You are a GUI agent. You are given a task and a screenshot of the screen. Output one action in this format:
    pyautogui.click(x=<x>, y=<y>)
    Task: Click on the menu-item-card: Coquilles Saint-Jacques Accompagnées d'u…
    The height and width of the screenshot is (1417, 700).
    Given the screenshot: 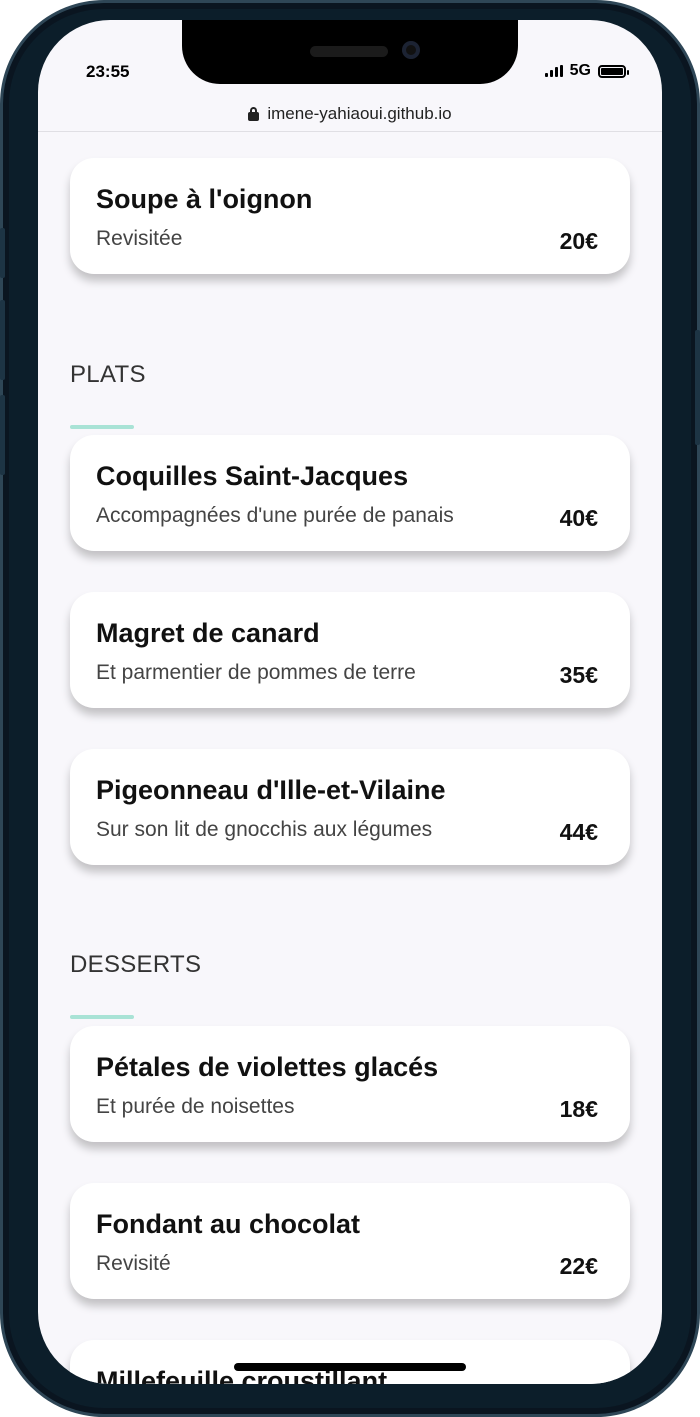 What is the action you would take?
    pyautogui.click(x=350, y=493)
    